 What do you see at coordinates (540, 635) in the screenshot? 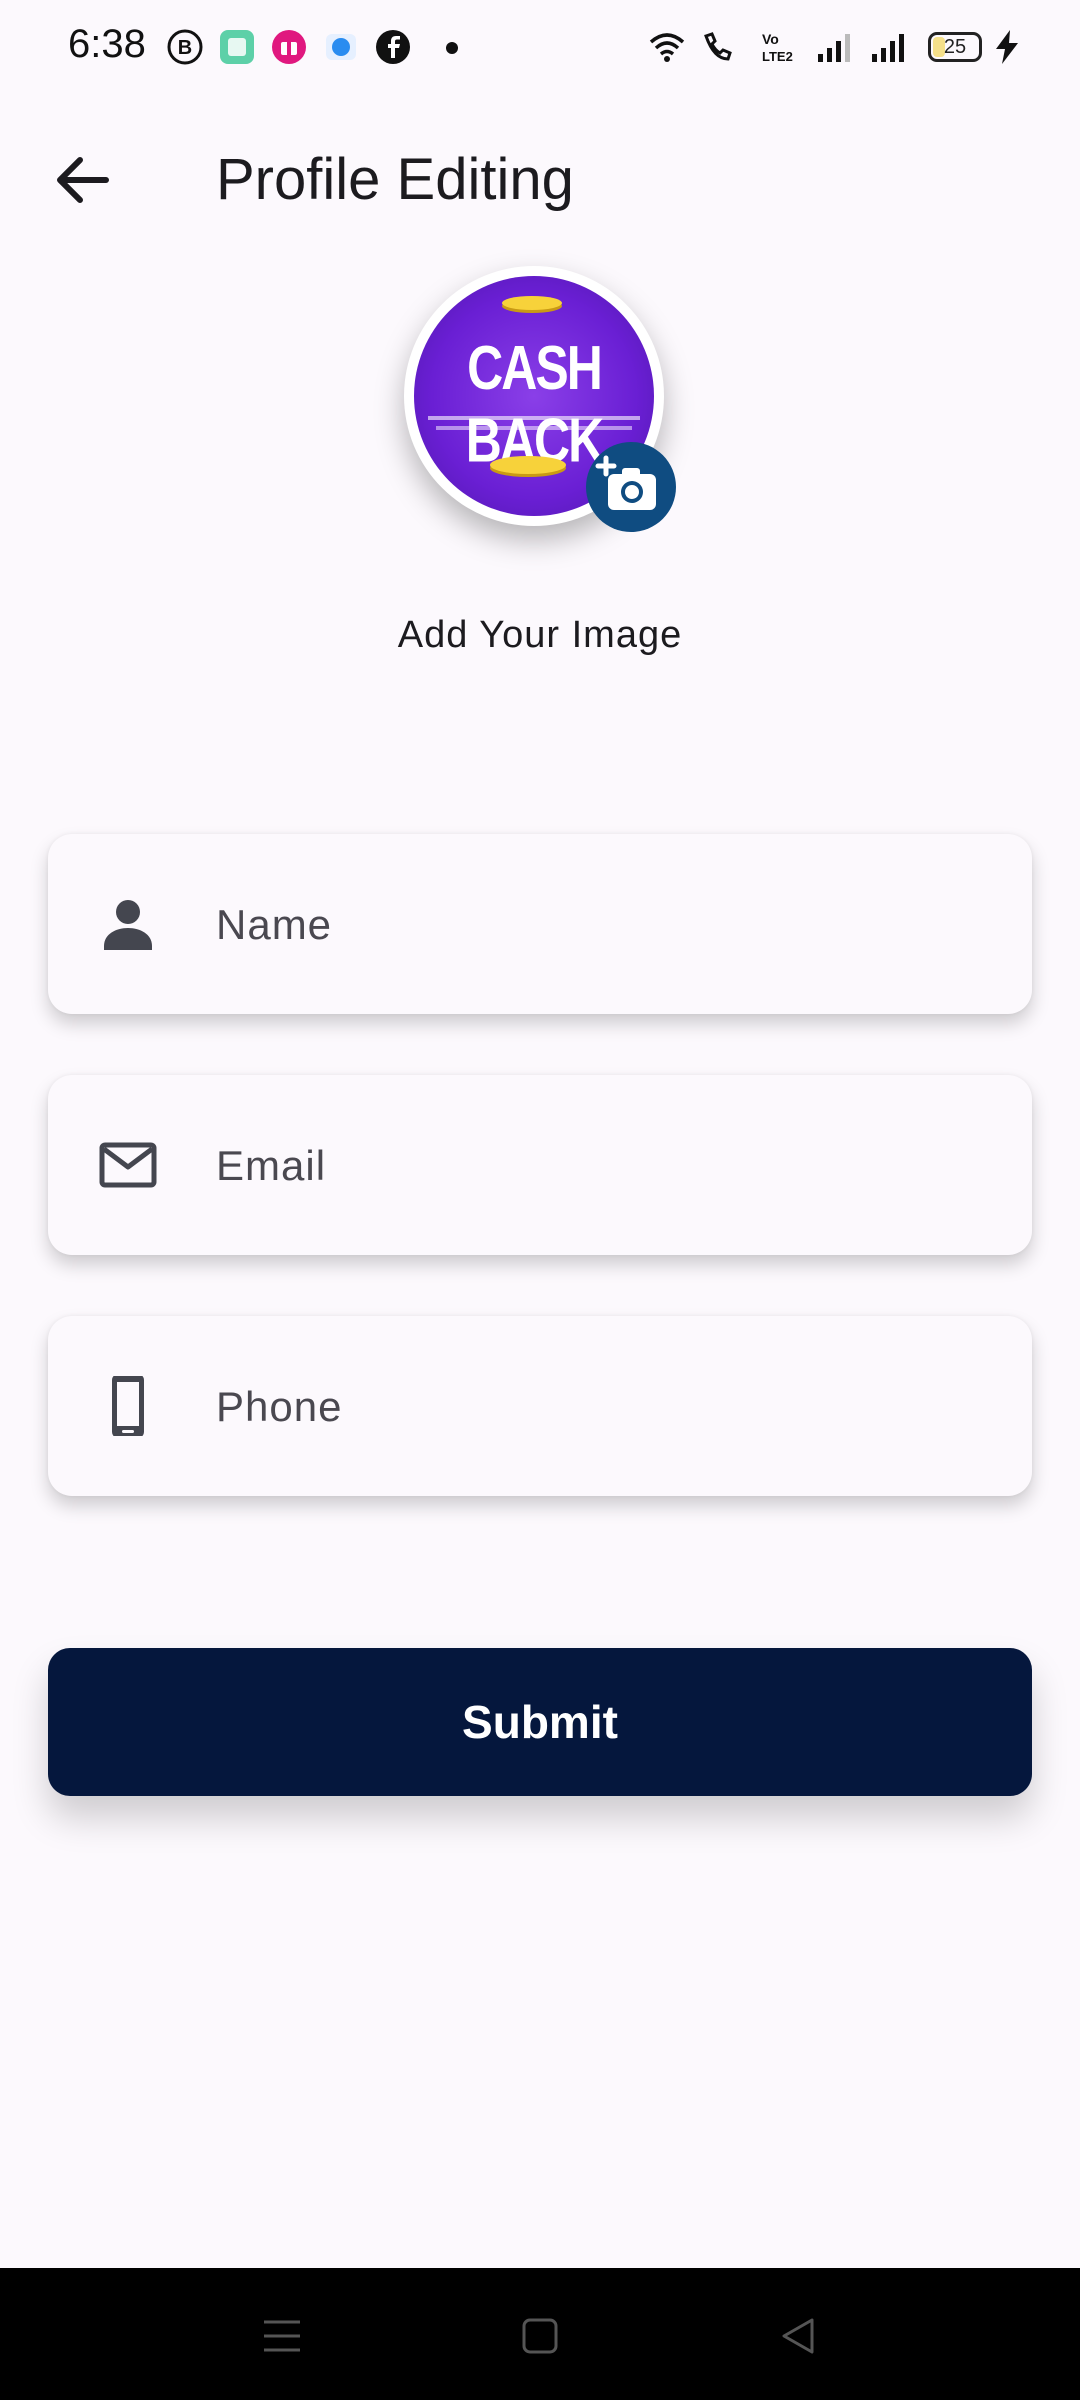
I see `add-image-label: Add Your Image` at bounding box center [540, 635].